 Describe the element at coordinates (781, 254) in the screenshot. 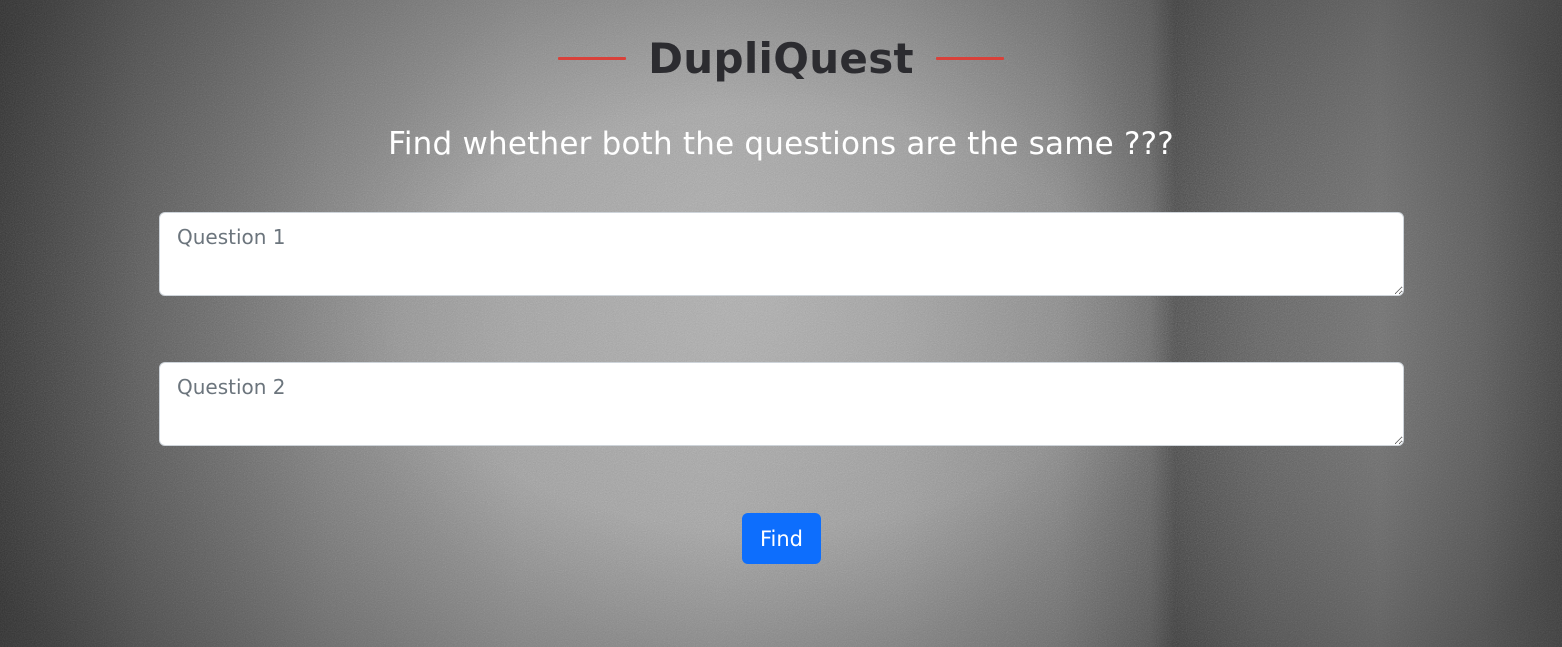

I see `question-1-input` at that location.